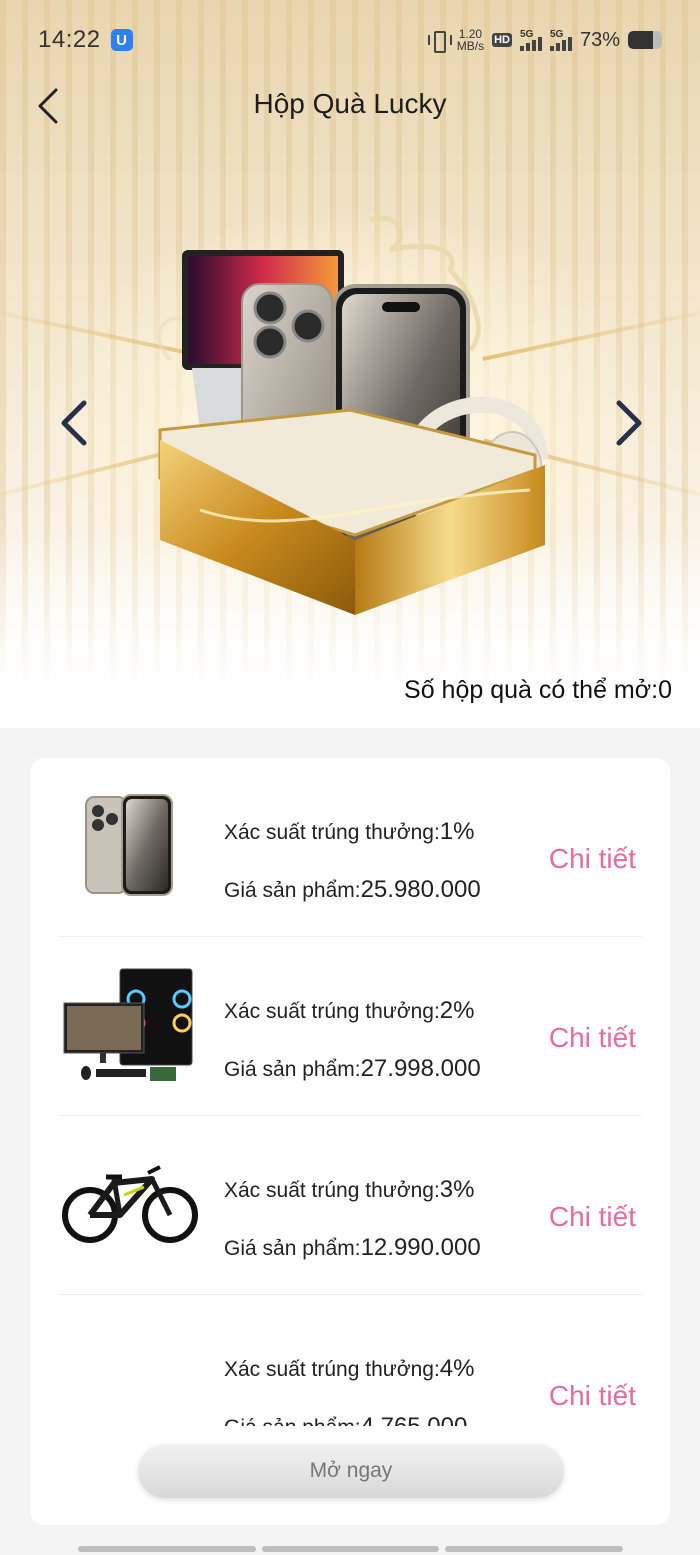 Image resolution: width=700 pixels, height=1555 pixels. I want to click on status-time: 14:22, so click(69, 39).